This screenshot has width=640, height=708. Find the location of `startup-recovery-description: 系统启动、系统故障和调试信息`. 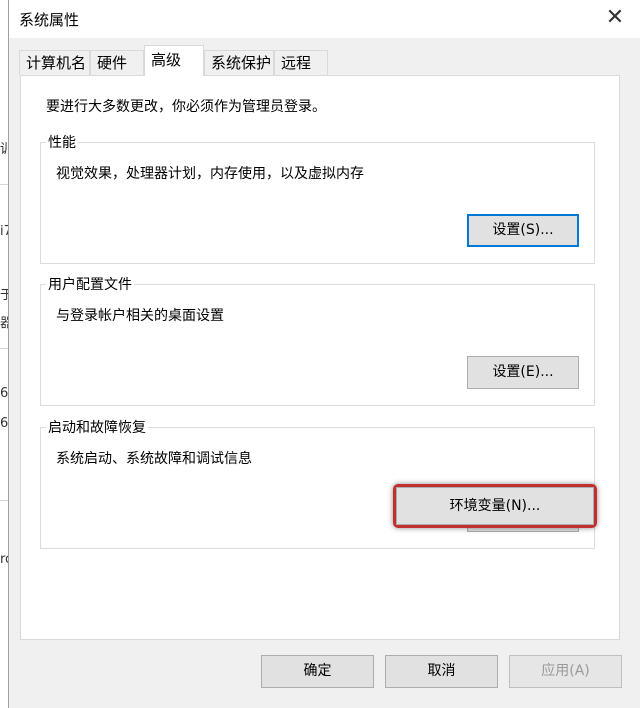

startup-recovery-description: 系统启动、系统故障和调试信息 is located at coordinates (154, 459).